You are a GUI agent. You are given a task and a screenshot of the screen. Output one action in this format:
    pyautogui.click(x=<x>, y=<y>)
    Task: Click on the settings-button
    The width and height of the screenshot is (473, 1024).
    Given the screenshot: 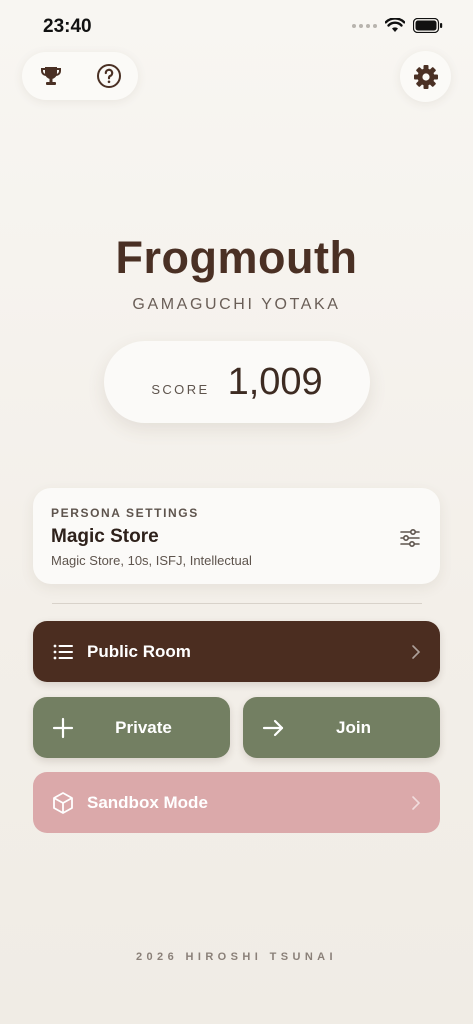 What is the action you would take?
    pyautogui.click(x=425, y=76)
    